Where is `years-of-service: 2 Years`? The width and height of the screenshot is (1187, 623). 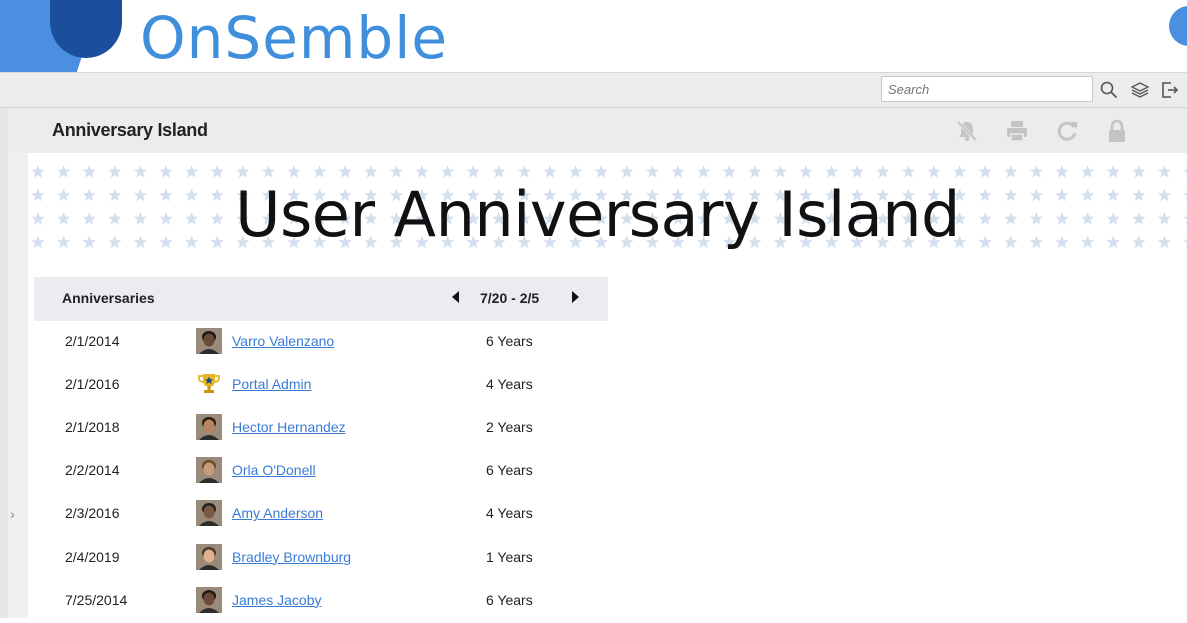 years-of-service: 2 Years is located at coordinates (509, 427).